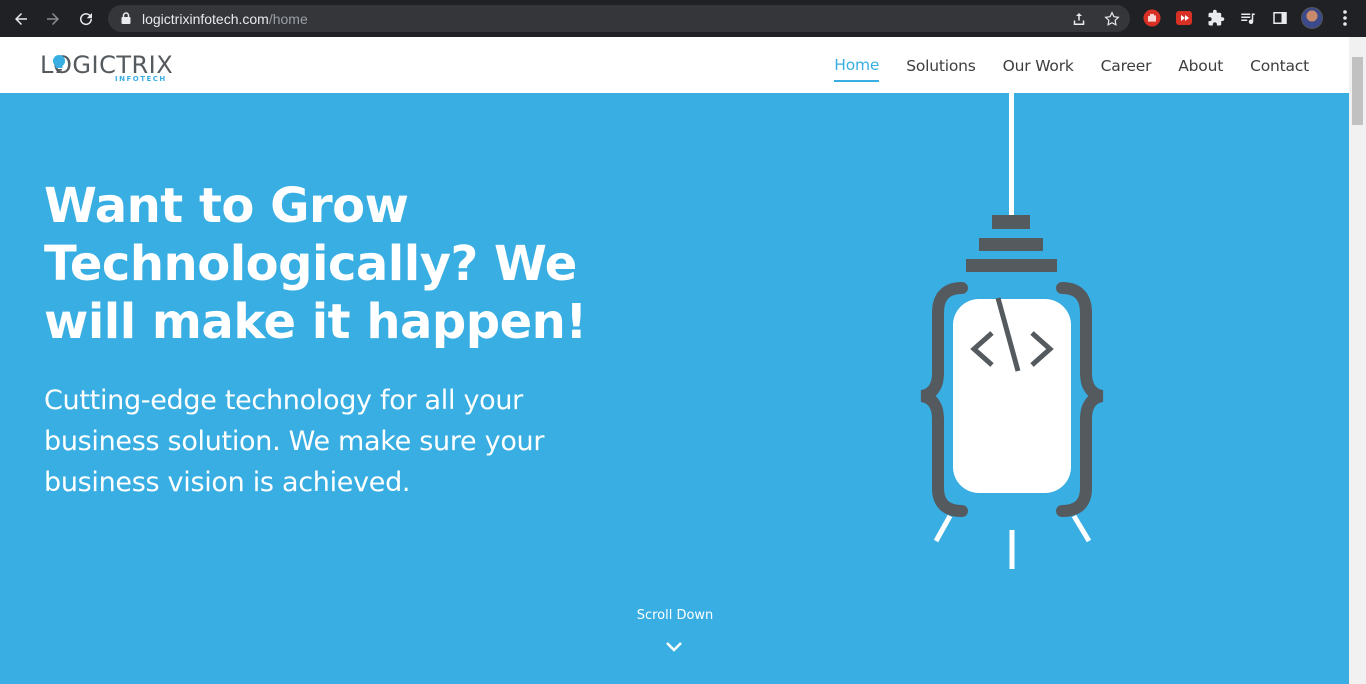 This screenshot has height=684, width=1366. I want to click on browser-toolbar: logictrixinfotech.com/home, so click(683, 18).